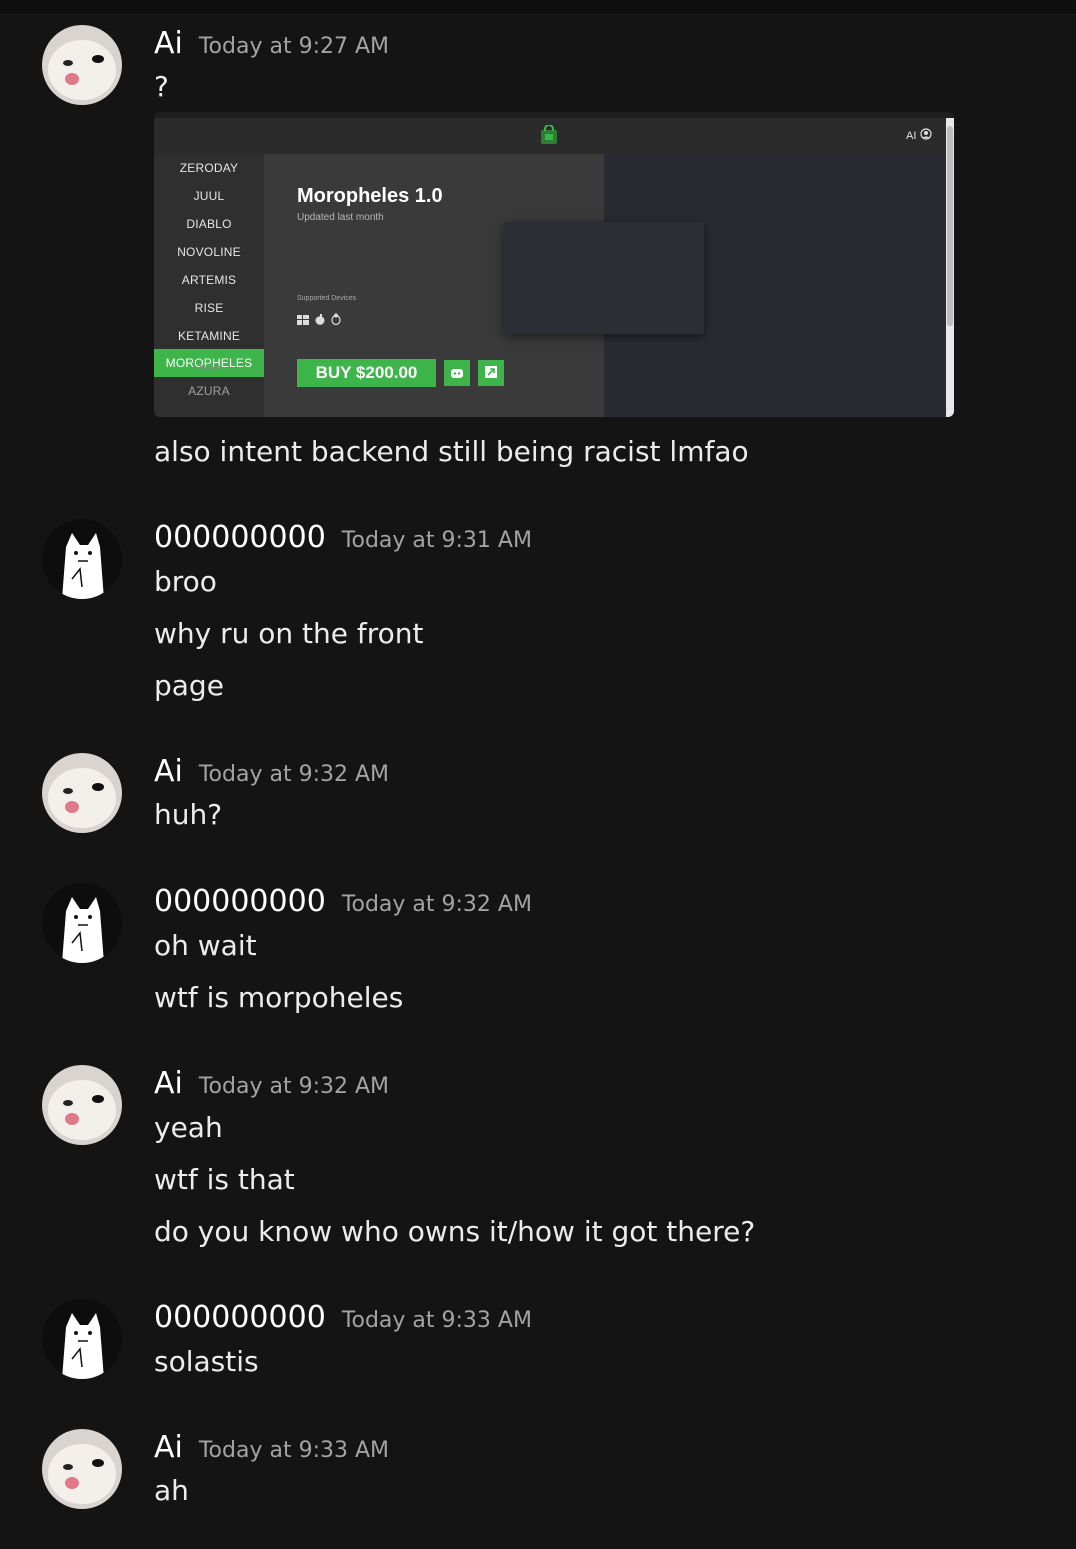 The image size is (1076, 1549). I want to click on external-link-icon, so click(491, 373).